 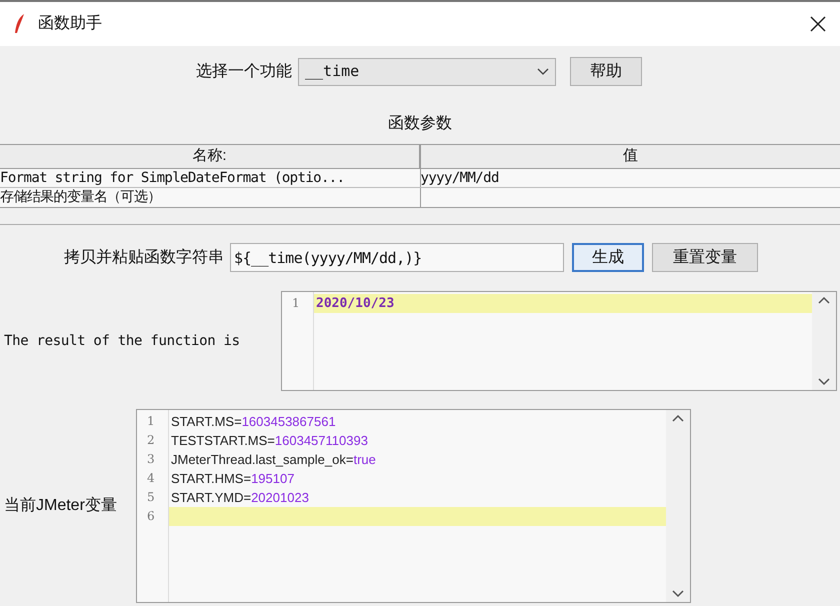 I want to click on line-number: 2, so click(x=151, y=440).